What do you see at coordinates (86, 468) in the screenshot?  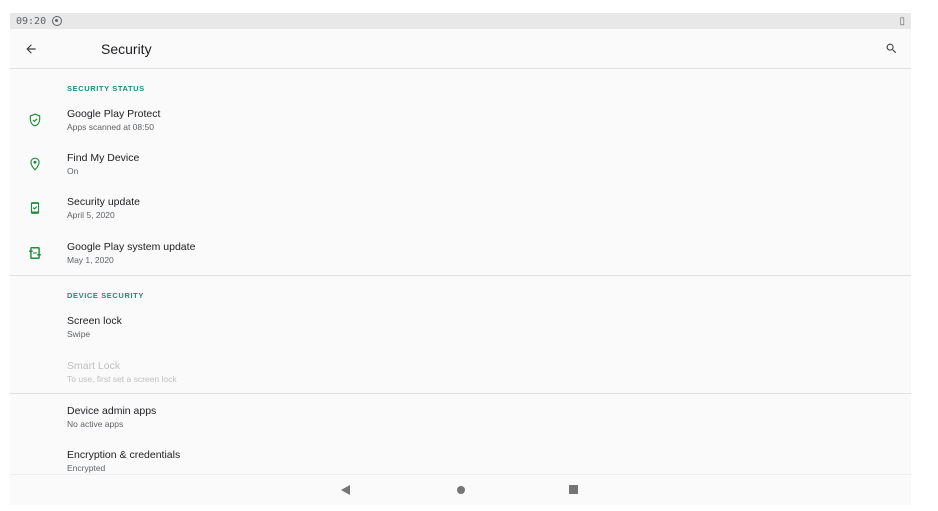 I see `pref-summary: Encrypted` at bounding box center [86, 468].